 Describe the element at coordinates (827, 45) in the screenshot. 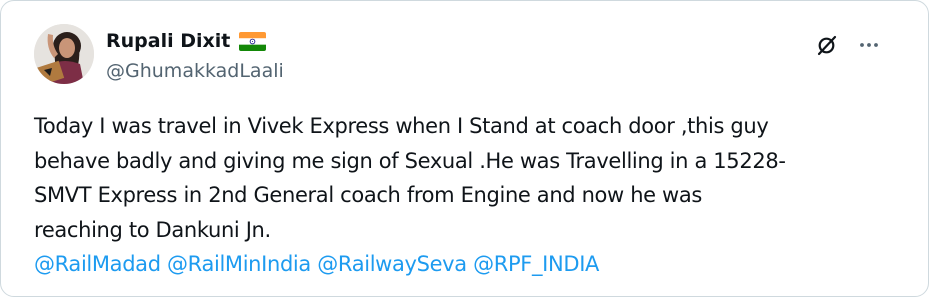

I see `grok-icon` at that location.